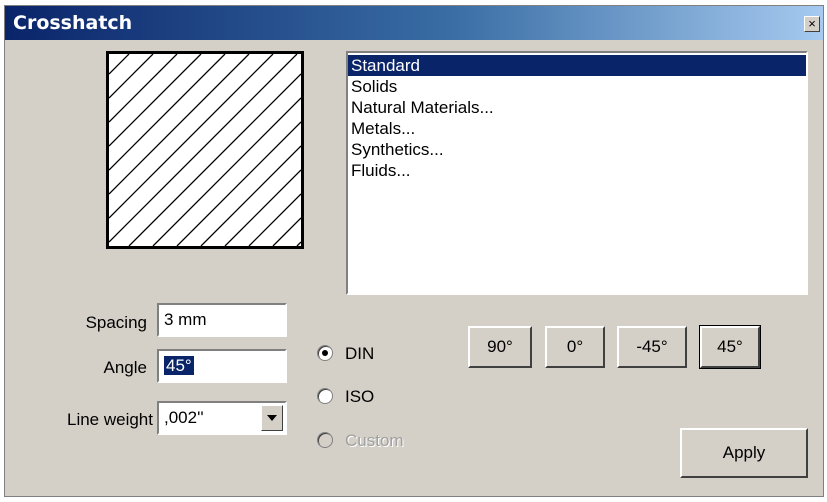 The width and height of the screenshot is (827, 502). I want to click on dropdown-arrow-icon, so click(272, 418).